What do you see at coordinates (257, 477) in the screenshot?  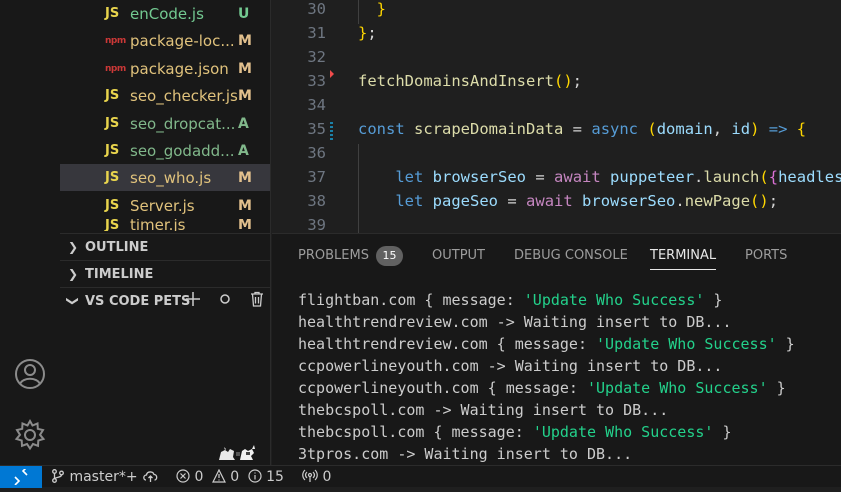 I see `info-icon` at bounding box center [257, 477].